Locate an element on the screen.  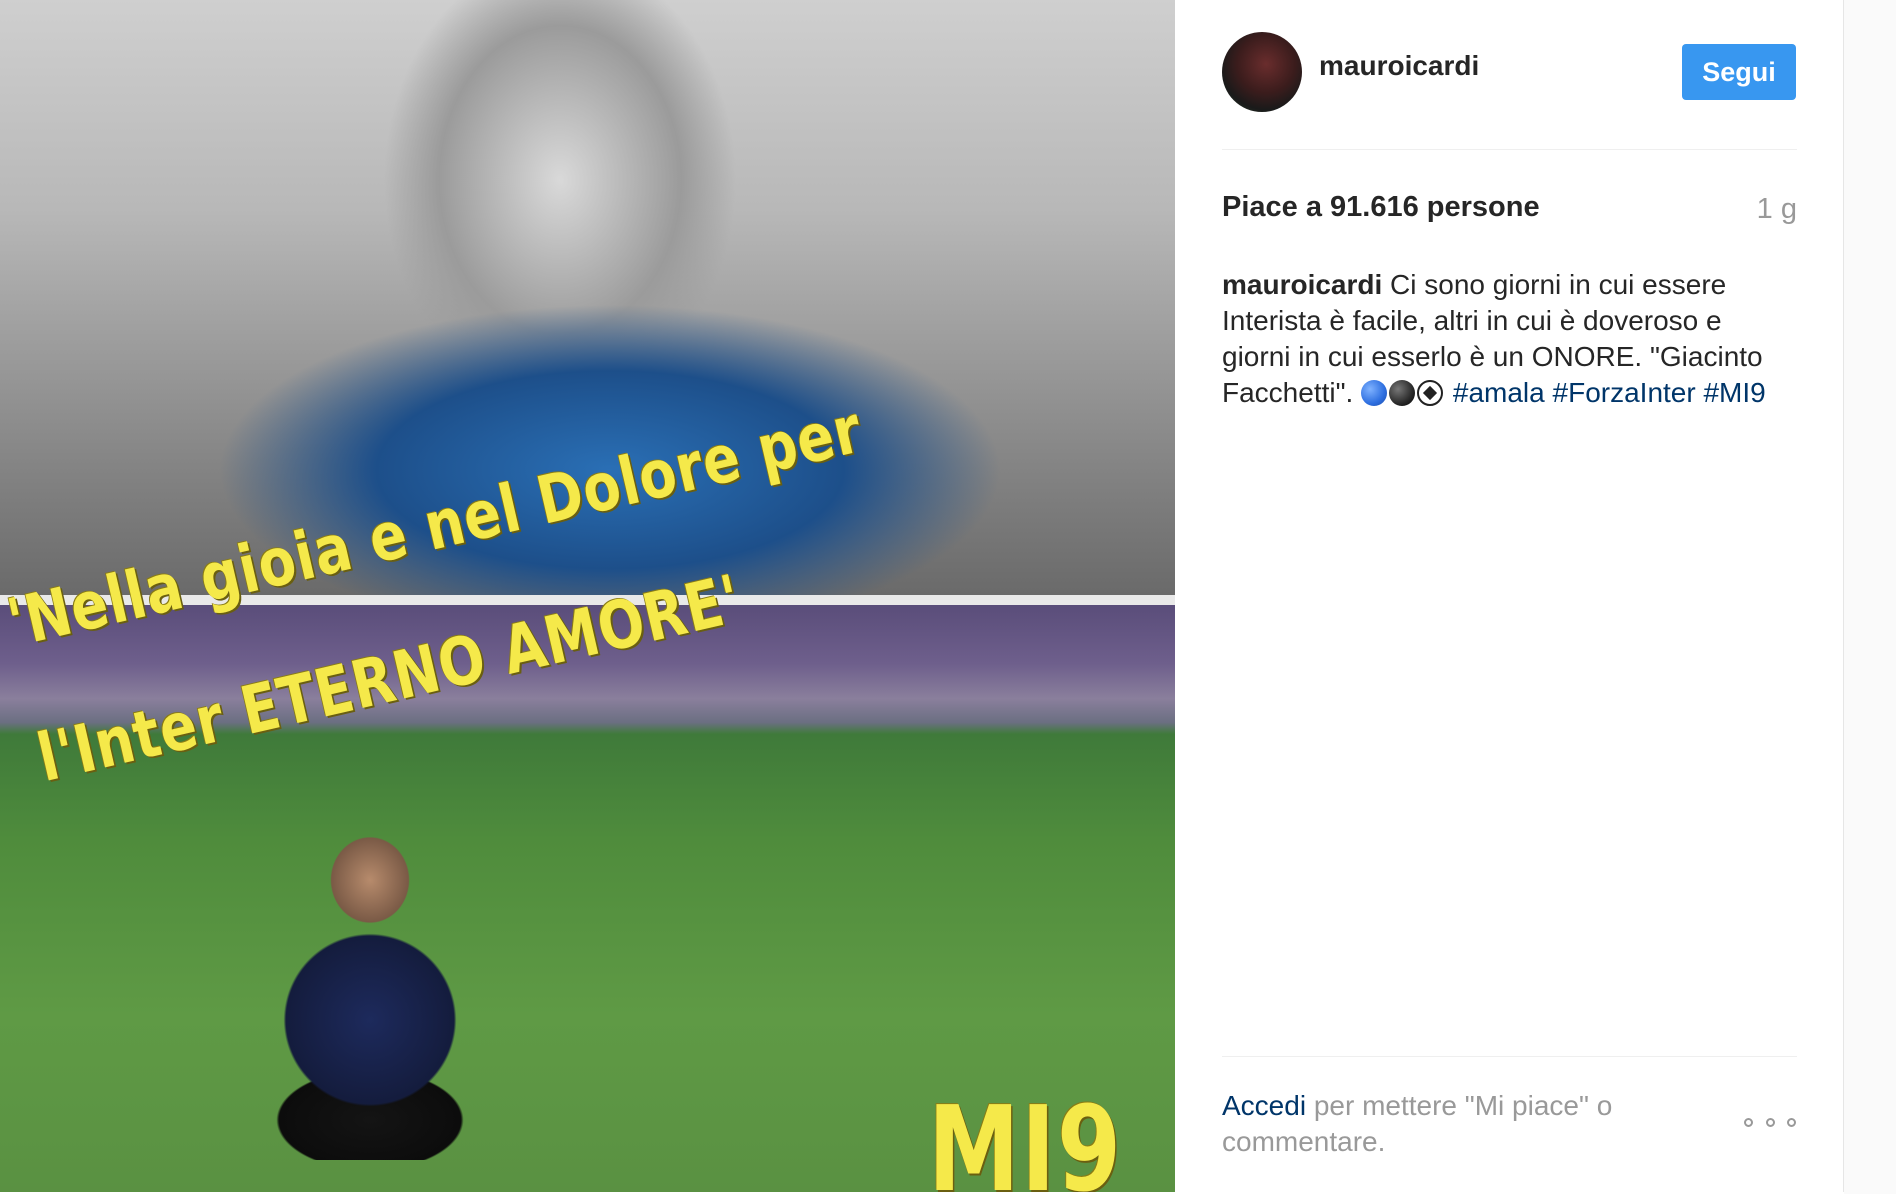
caption-username: mauroicardi is located at coordinates (1302, 284).